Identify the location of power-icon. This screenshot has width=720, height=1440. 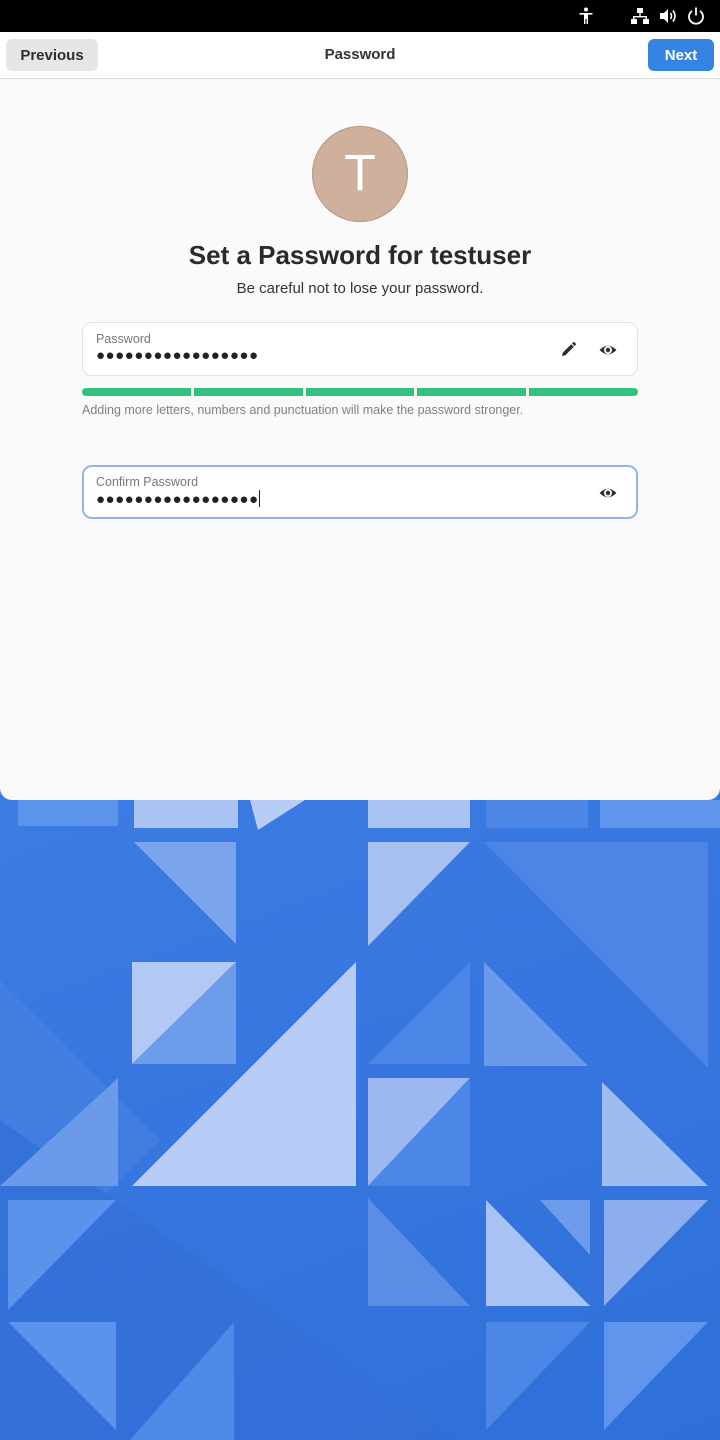
(696, 16).